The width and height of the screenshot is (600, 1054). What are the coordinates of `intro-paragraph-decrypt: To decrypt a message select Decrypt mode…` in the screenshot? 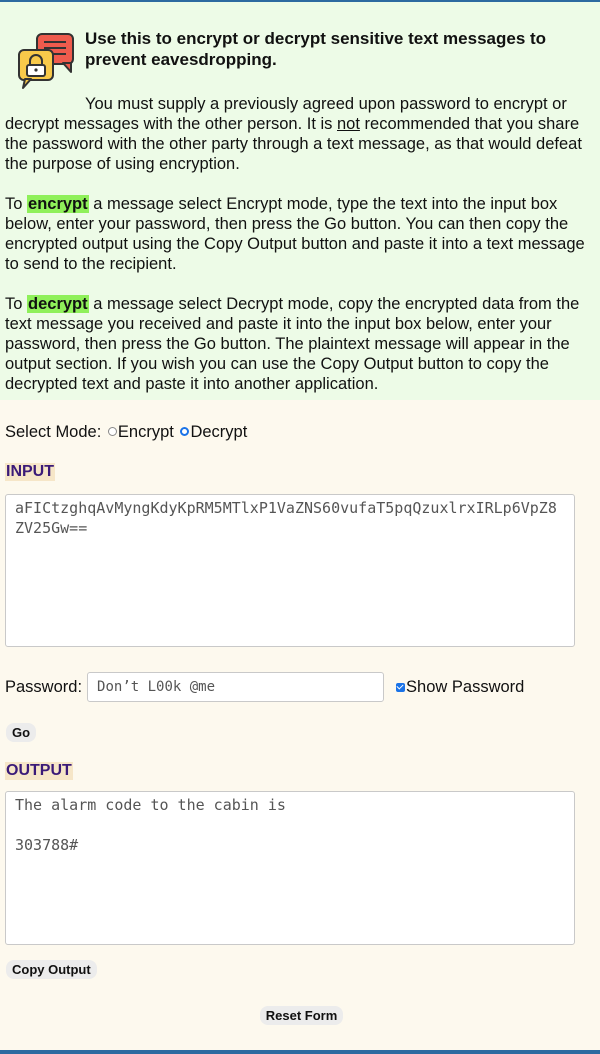 It's located at (298, 344).